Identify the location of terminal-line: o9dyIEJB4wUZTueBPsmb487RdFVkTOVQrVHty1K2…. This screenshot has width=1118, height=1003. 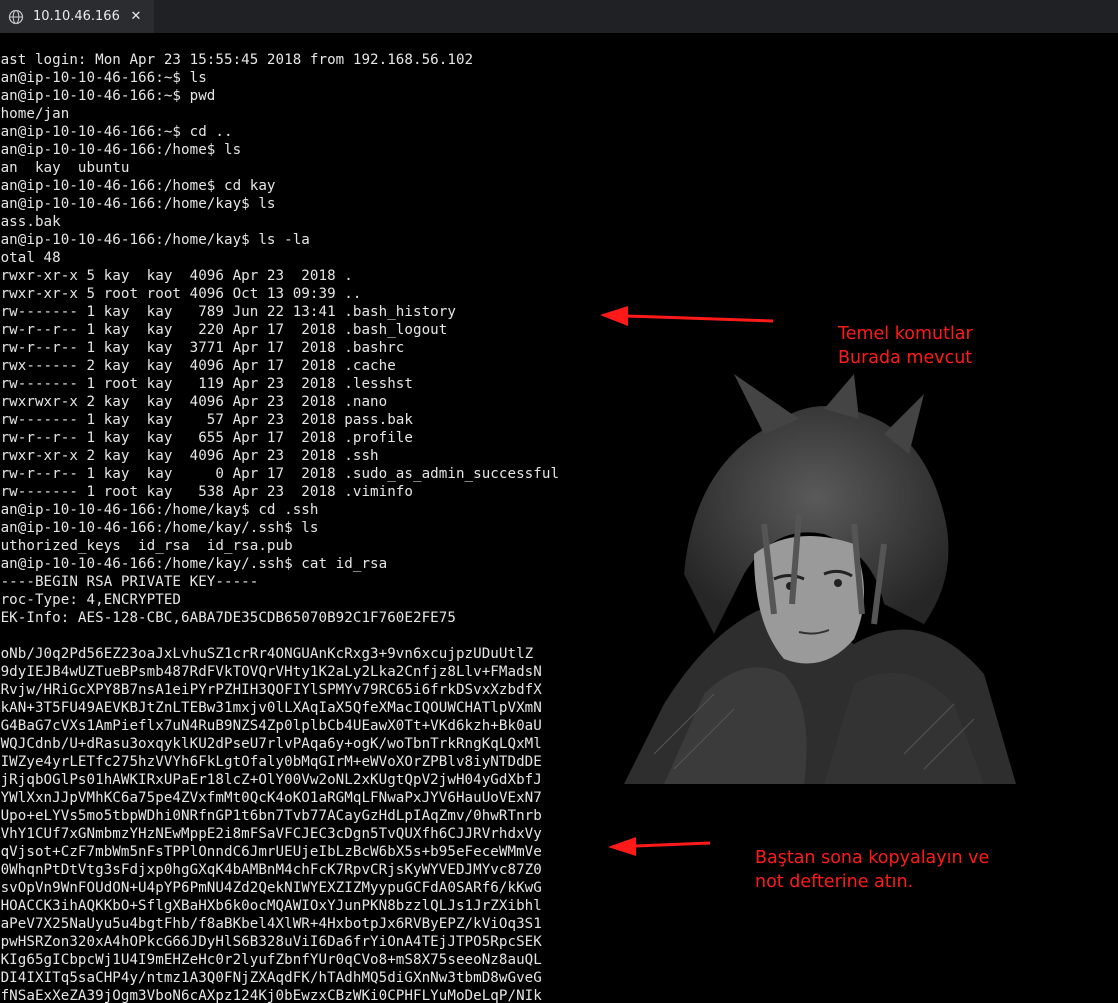
(271, 672).